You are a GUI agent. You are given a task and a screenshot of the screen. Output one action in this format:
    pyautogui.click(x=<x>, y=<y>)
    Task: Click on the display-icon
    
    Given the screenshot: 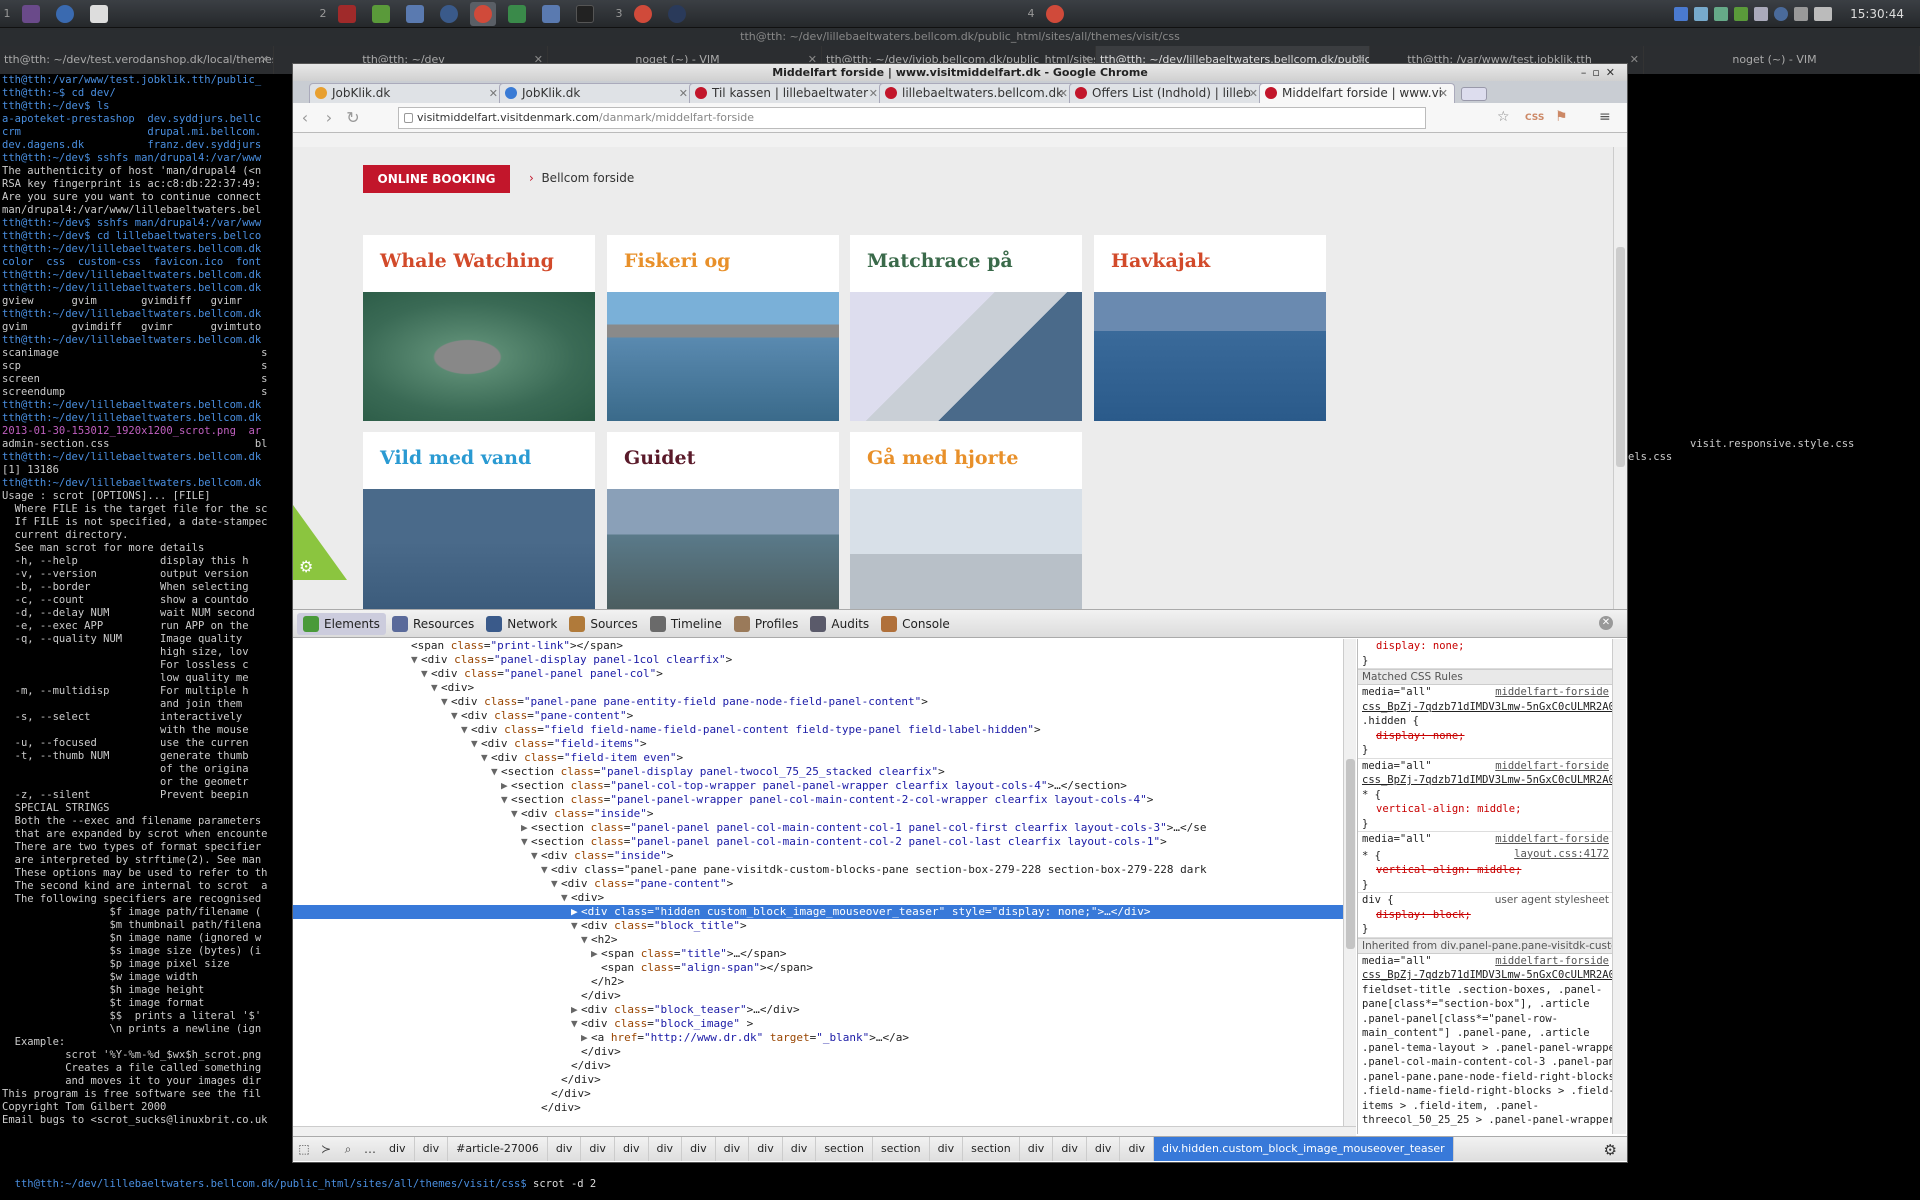 What is the action you would take?
    pyautogui.click(x=1761, y=14)
    